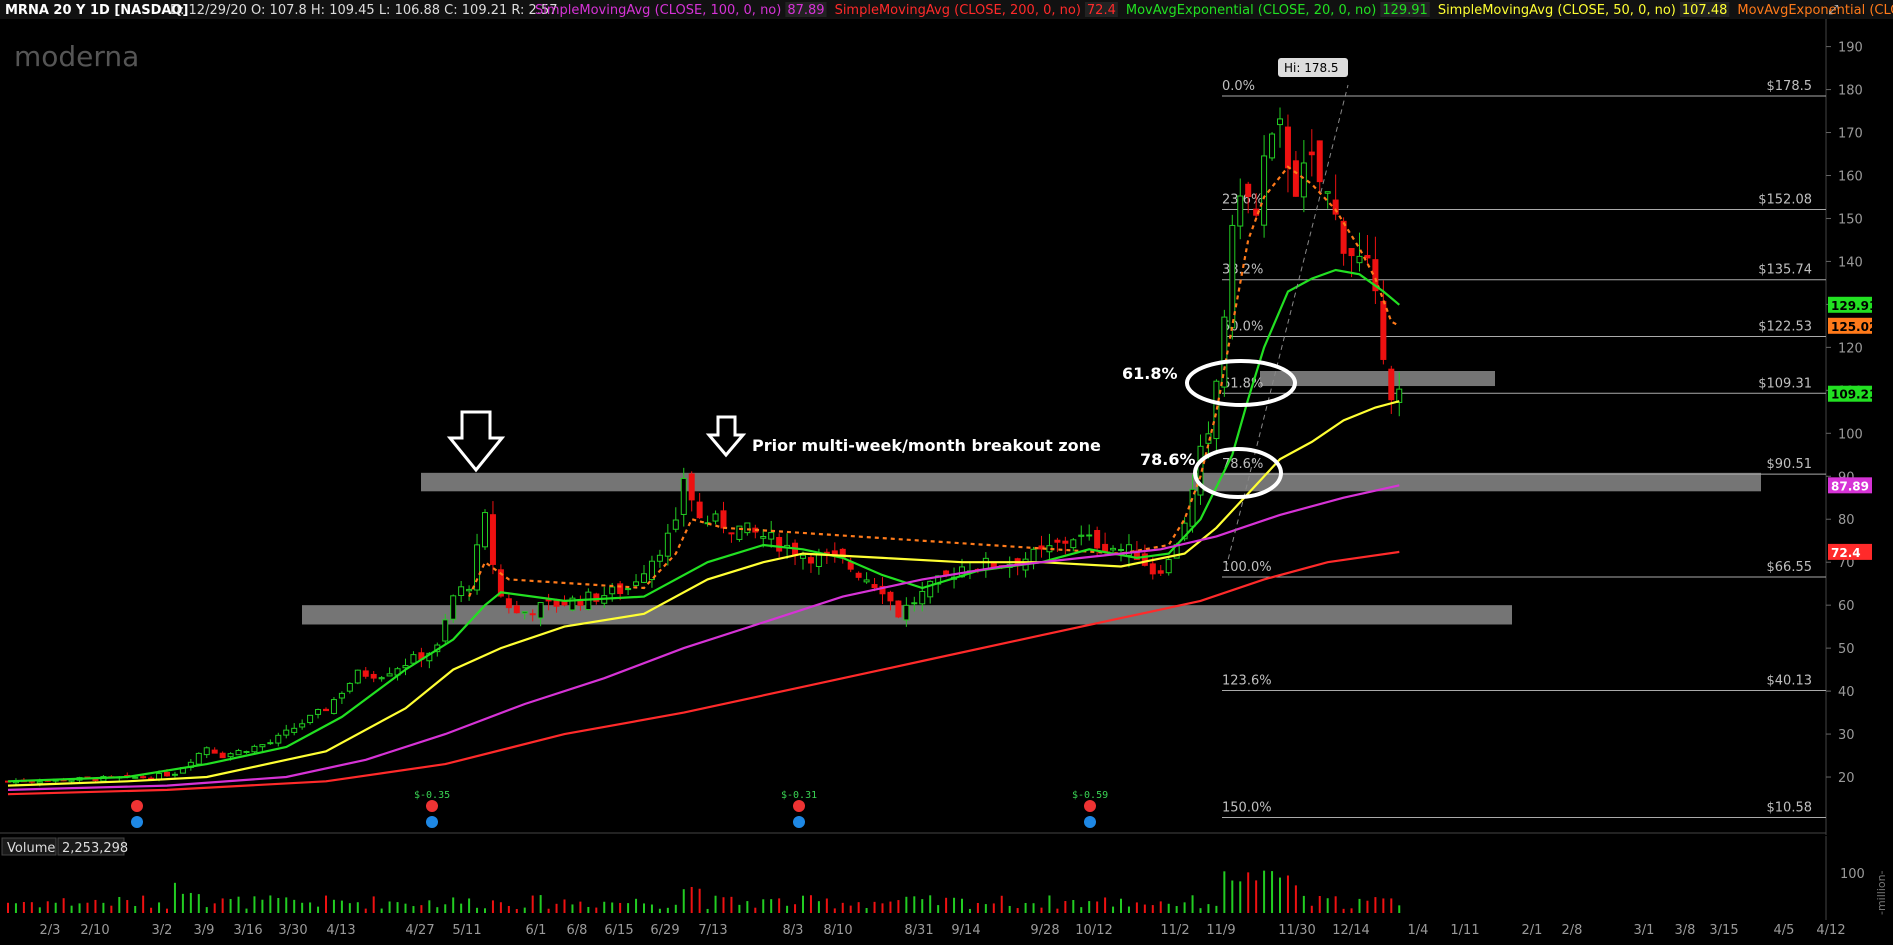 The image size is (1893, 945). Describe the element at coordinates (1850, 486) in the screenshot. I see `price-badge-label: 87.89` at that location.